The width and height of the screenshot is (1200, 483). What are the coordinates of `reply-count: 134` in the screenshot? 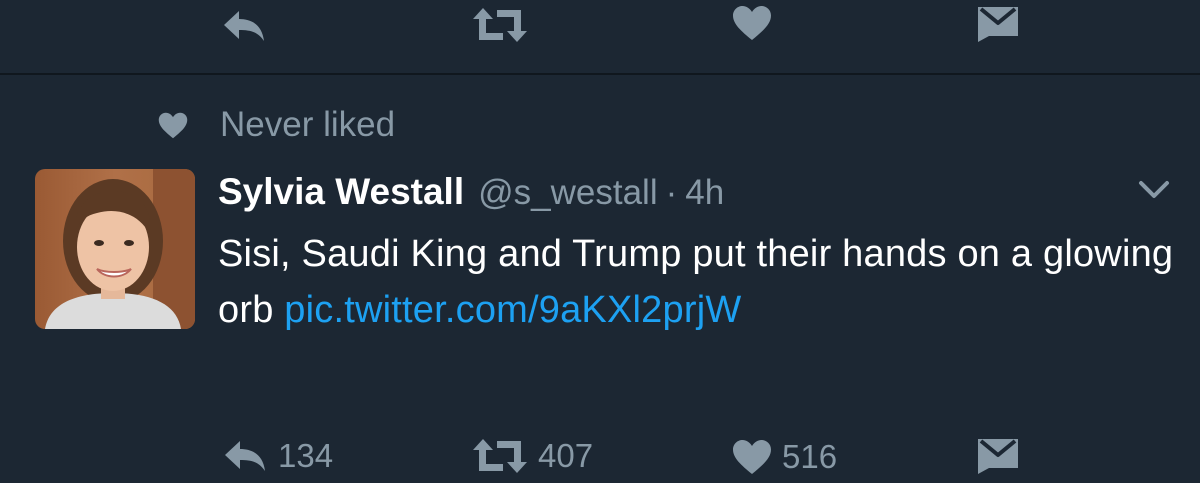 It's located at (306, 455).